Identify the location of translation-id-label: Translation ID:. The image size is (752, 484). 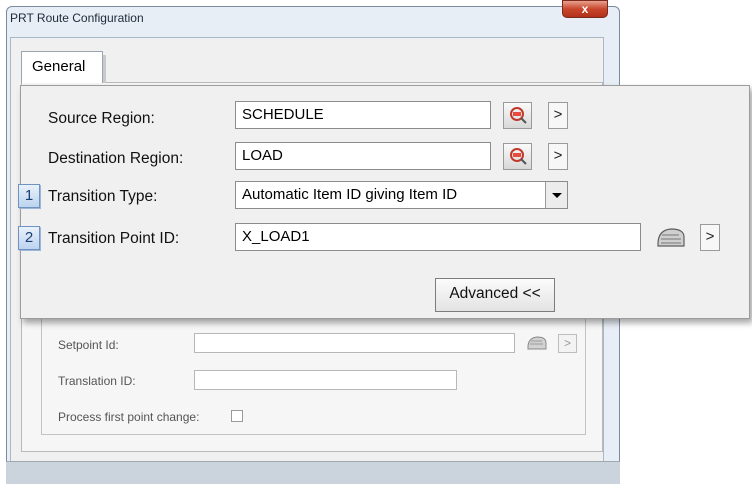
(97, 381).